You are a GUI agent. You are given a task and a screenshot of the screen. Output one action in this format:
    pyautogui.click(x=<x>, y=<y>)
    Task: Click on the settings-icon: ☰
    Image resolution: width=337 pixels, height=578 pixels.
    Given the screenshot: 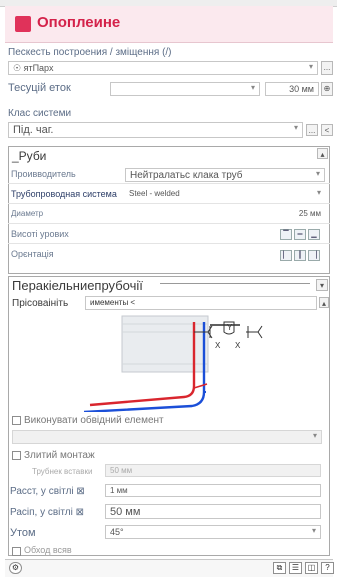 What is the action you would take?
    pyautogui.click(x=295, y=568)
    